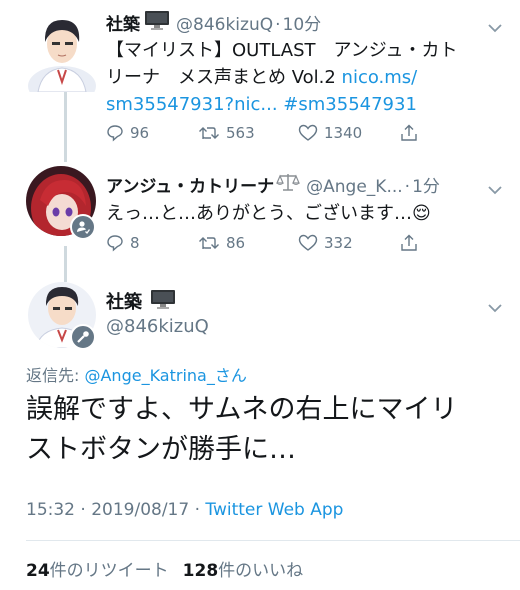 Image resolution: width=520 pixels, height=590 pixels. Describe the element at coordinates (248, 243) in the screenshot. I see `retweet-button: 86` at that location.